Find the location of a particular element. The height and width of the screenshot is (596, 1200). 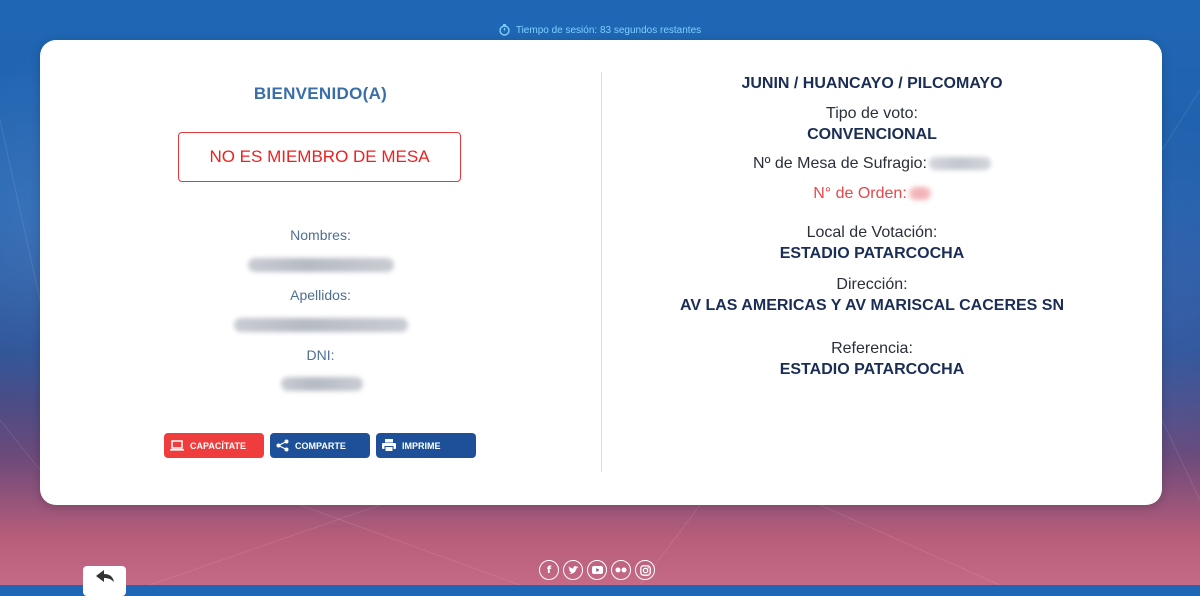

comparte-label: COMPARTE is located at coordinates (320, 445).